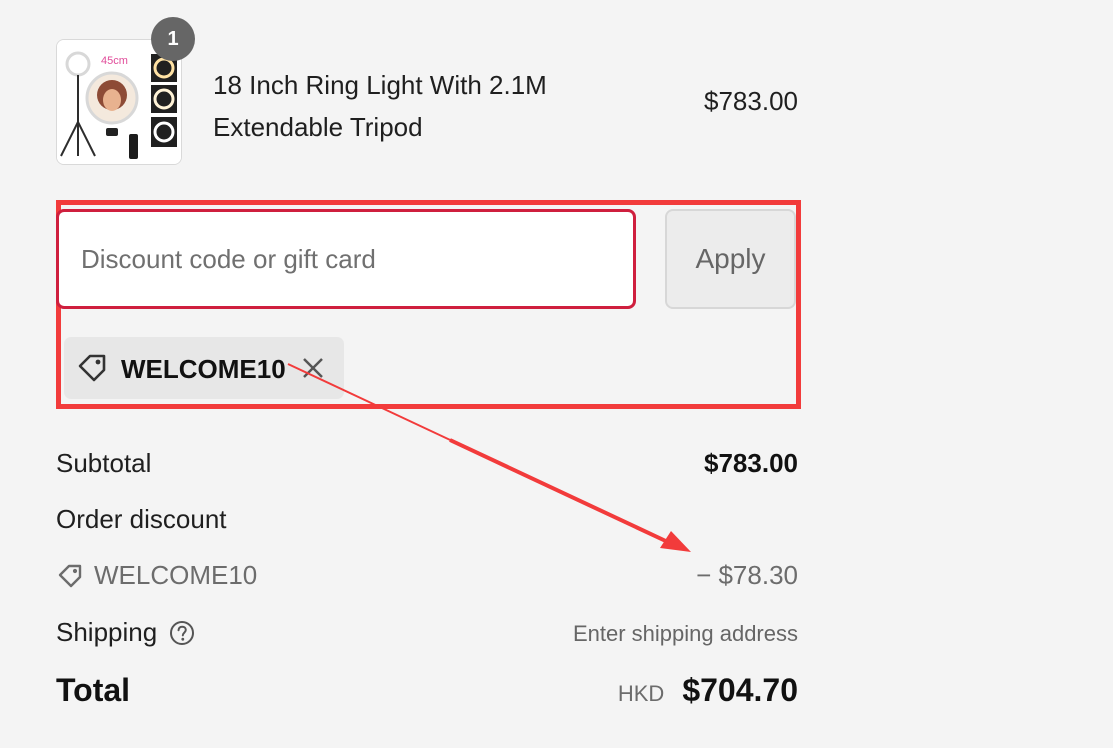 Image resolution: width=1113 pixels, height=748 pixels. What do you see at coordinates (560, 491) in the screenshot?
I see `arrow-line-thick` at bounding box center [560, 491].